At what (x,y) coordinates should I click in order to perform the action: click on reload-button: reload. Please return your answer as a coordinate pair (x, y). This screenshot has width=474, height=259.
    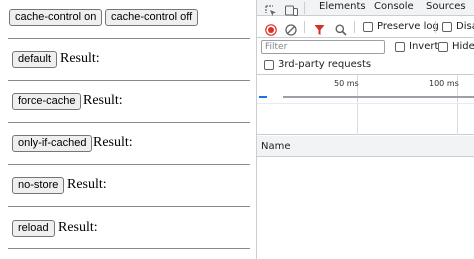
    Looking at the image, I should click on (33, 228).